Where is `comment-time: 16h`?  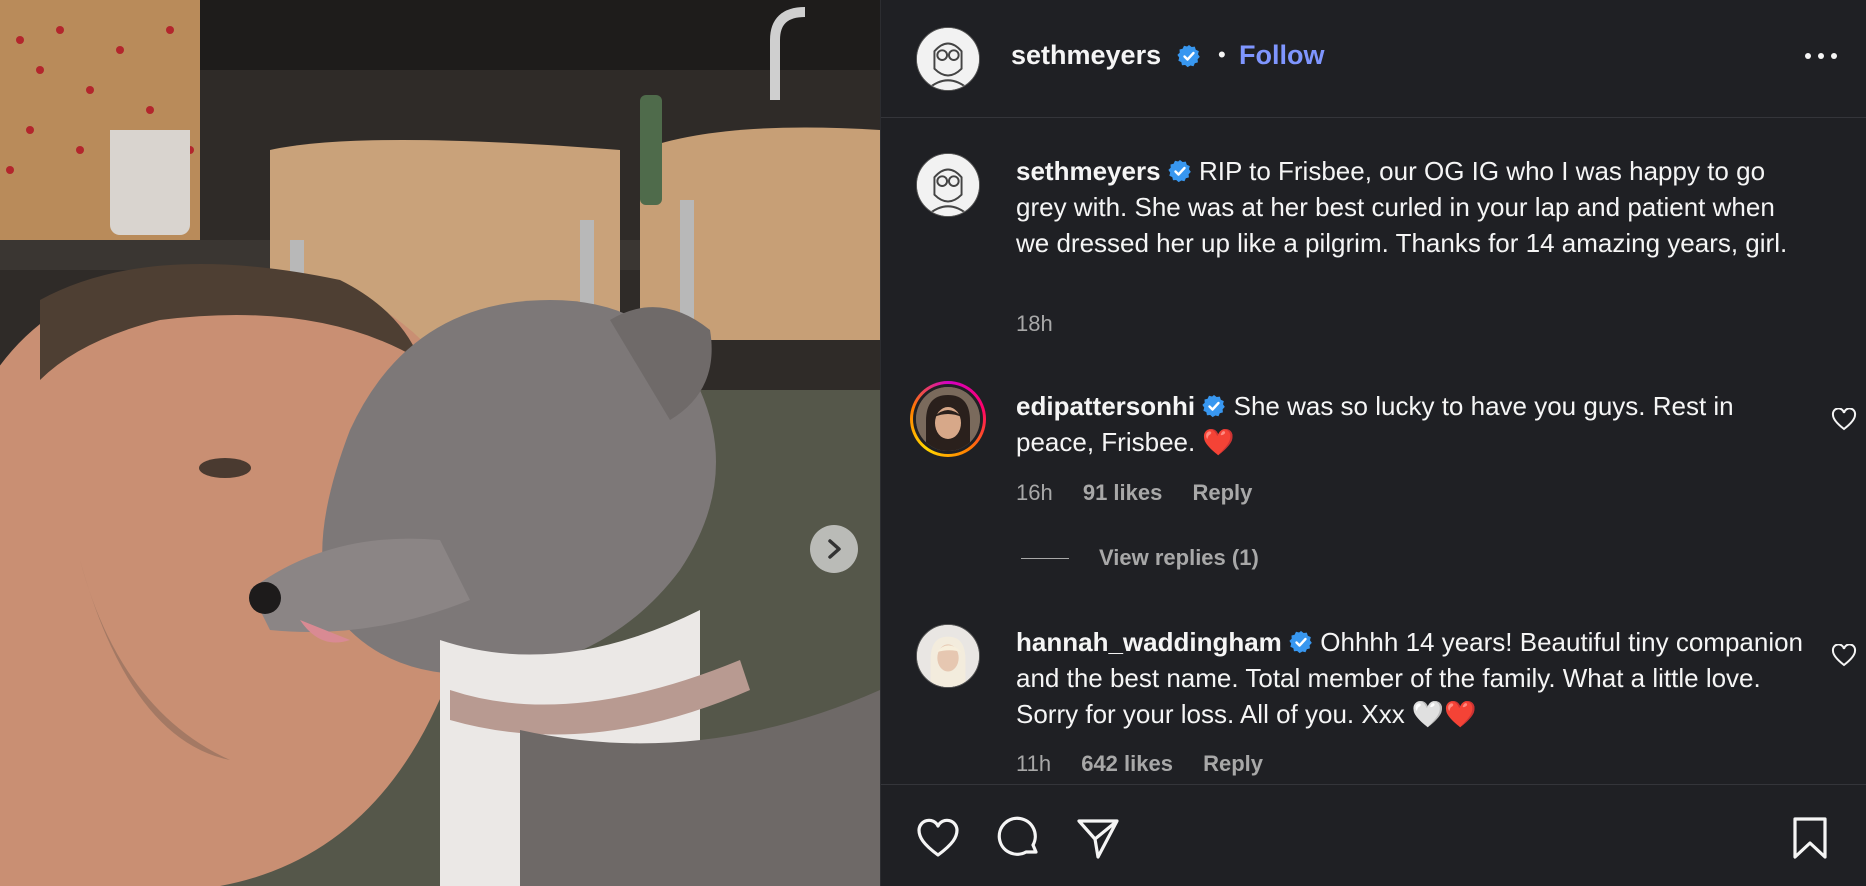
comment-time: 16h is located at coordinates (1034, 492).